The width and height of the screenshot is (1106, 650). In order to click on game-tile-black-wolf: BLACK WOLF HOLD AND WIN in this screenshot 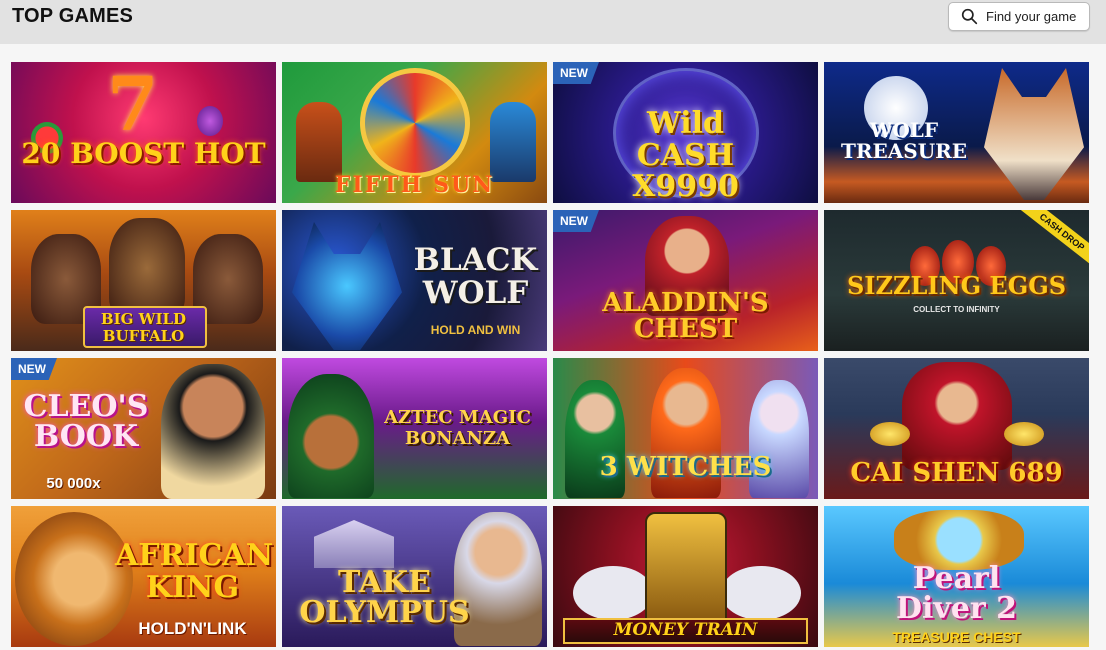, I will do `click(414, 280)`.